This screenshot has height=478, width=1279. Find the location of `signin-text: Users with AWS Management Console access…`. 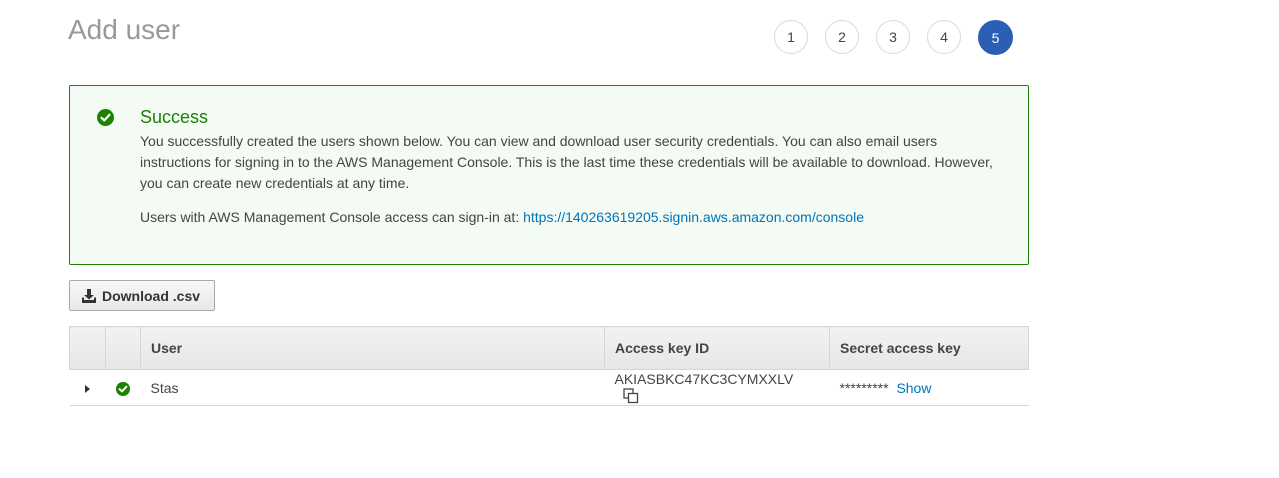

signin-text: Users with AWS Management Console access… is located at coordinates (330, 217).